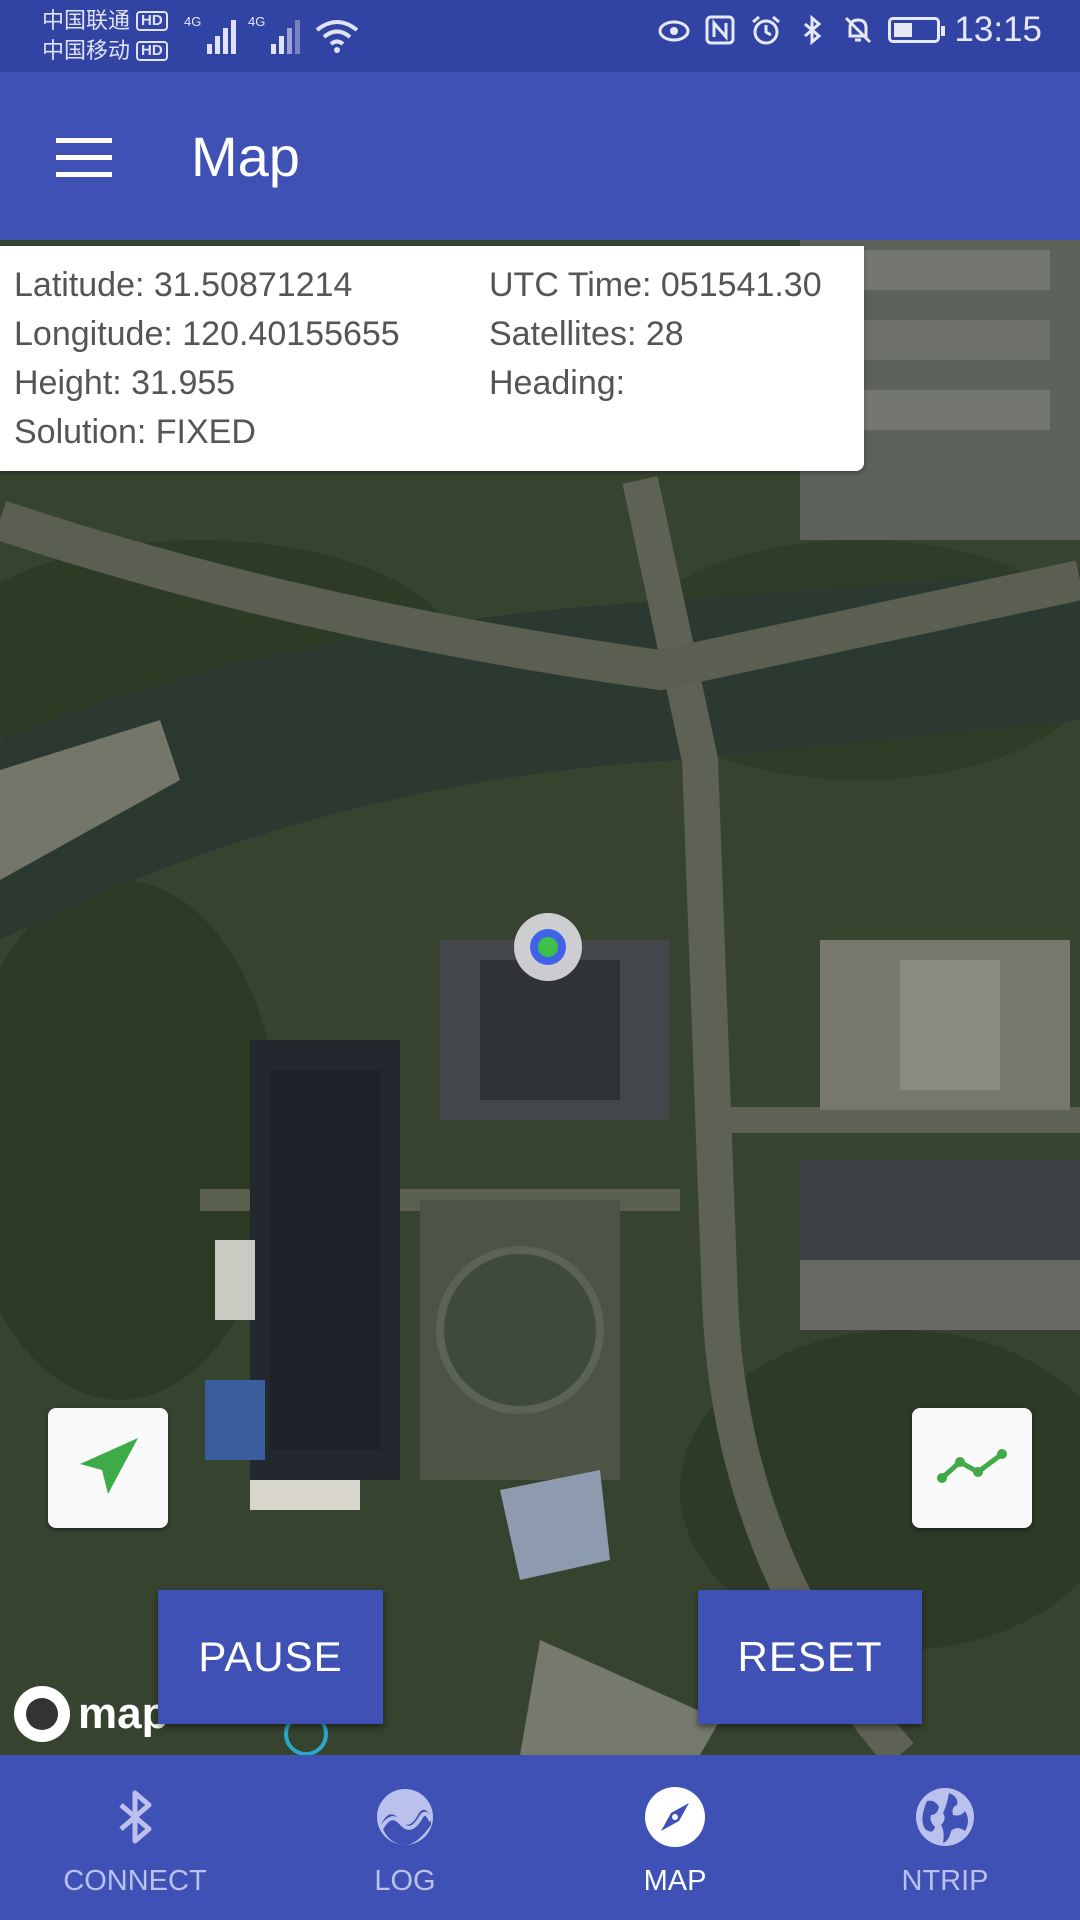 The width and height of the screenshot is (1080, 1920). What do you see at coordinates (548, 947) in the screenshot?
I see `current-location-marker` at bounding box center [548, 947].